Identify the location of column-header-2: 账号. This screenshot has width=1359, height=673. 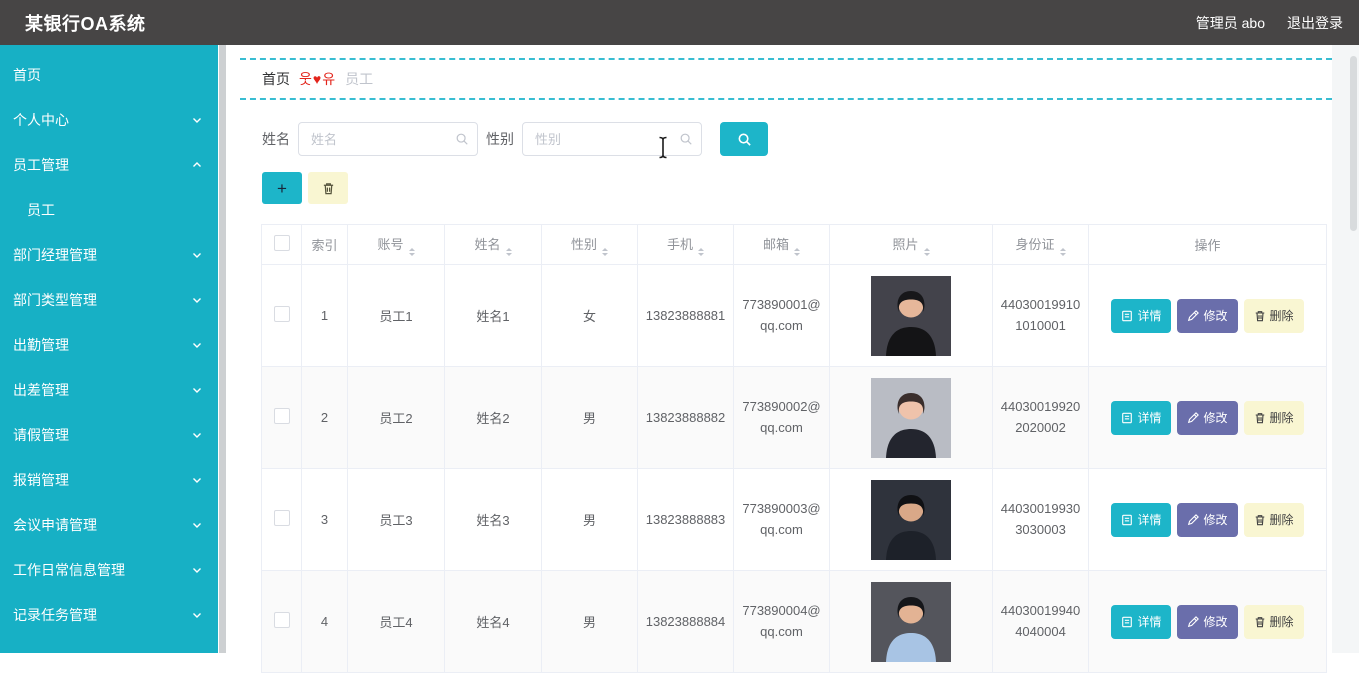
(396, 244).